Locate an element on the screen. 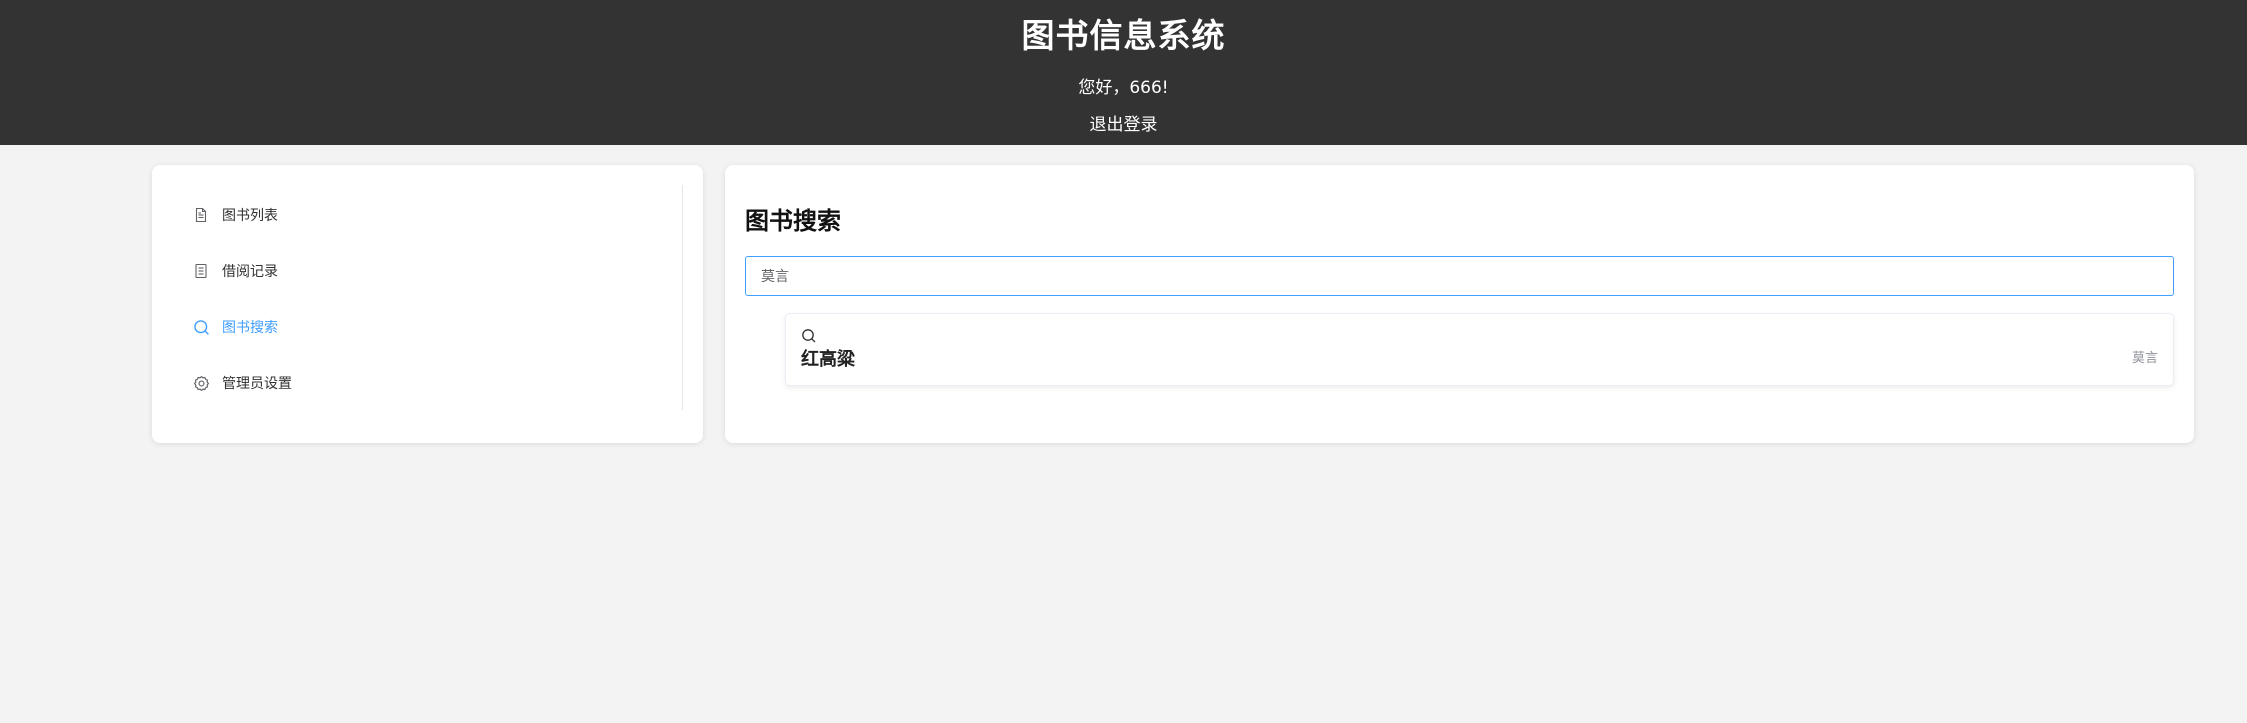  result-book-title: 红高粱 is located at coordinates (828, 359).